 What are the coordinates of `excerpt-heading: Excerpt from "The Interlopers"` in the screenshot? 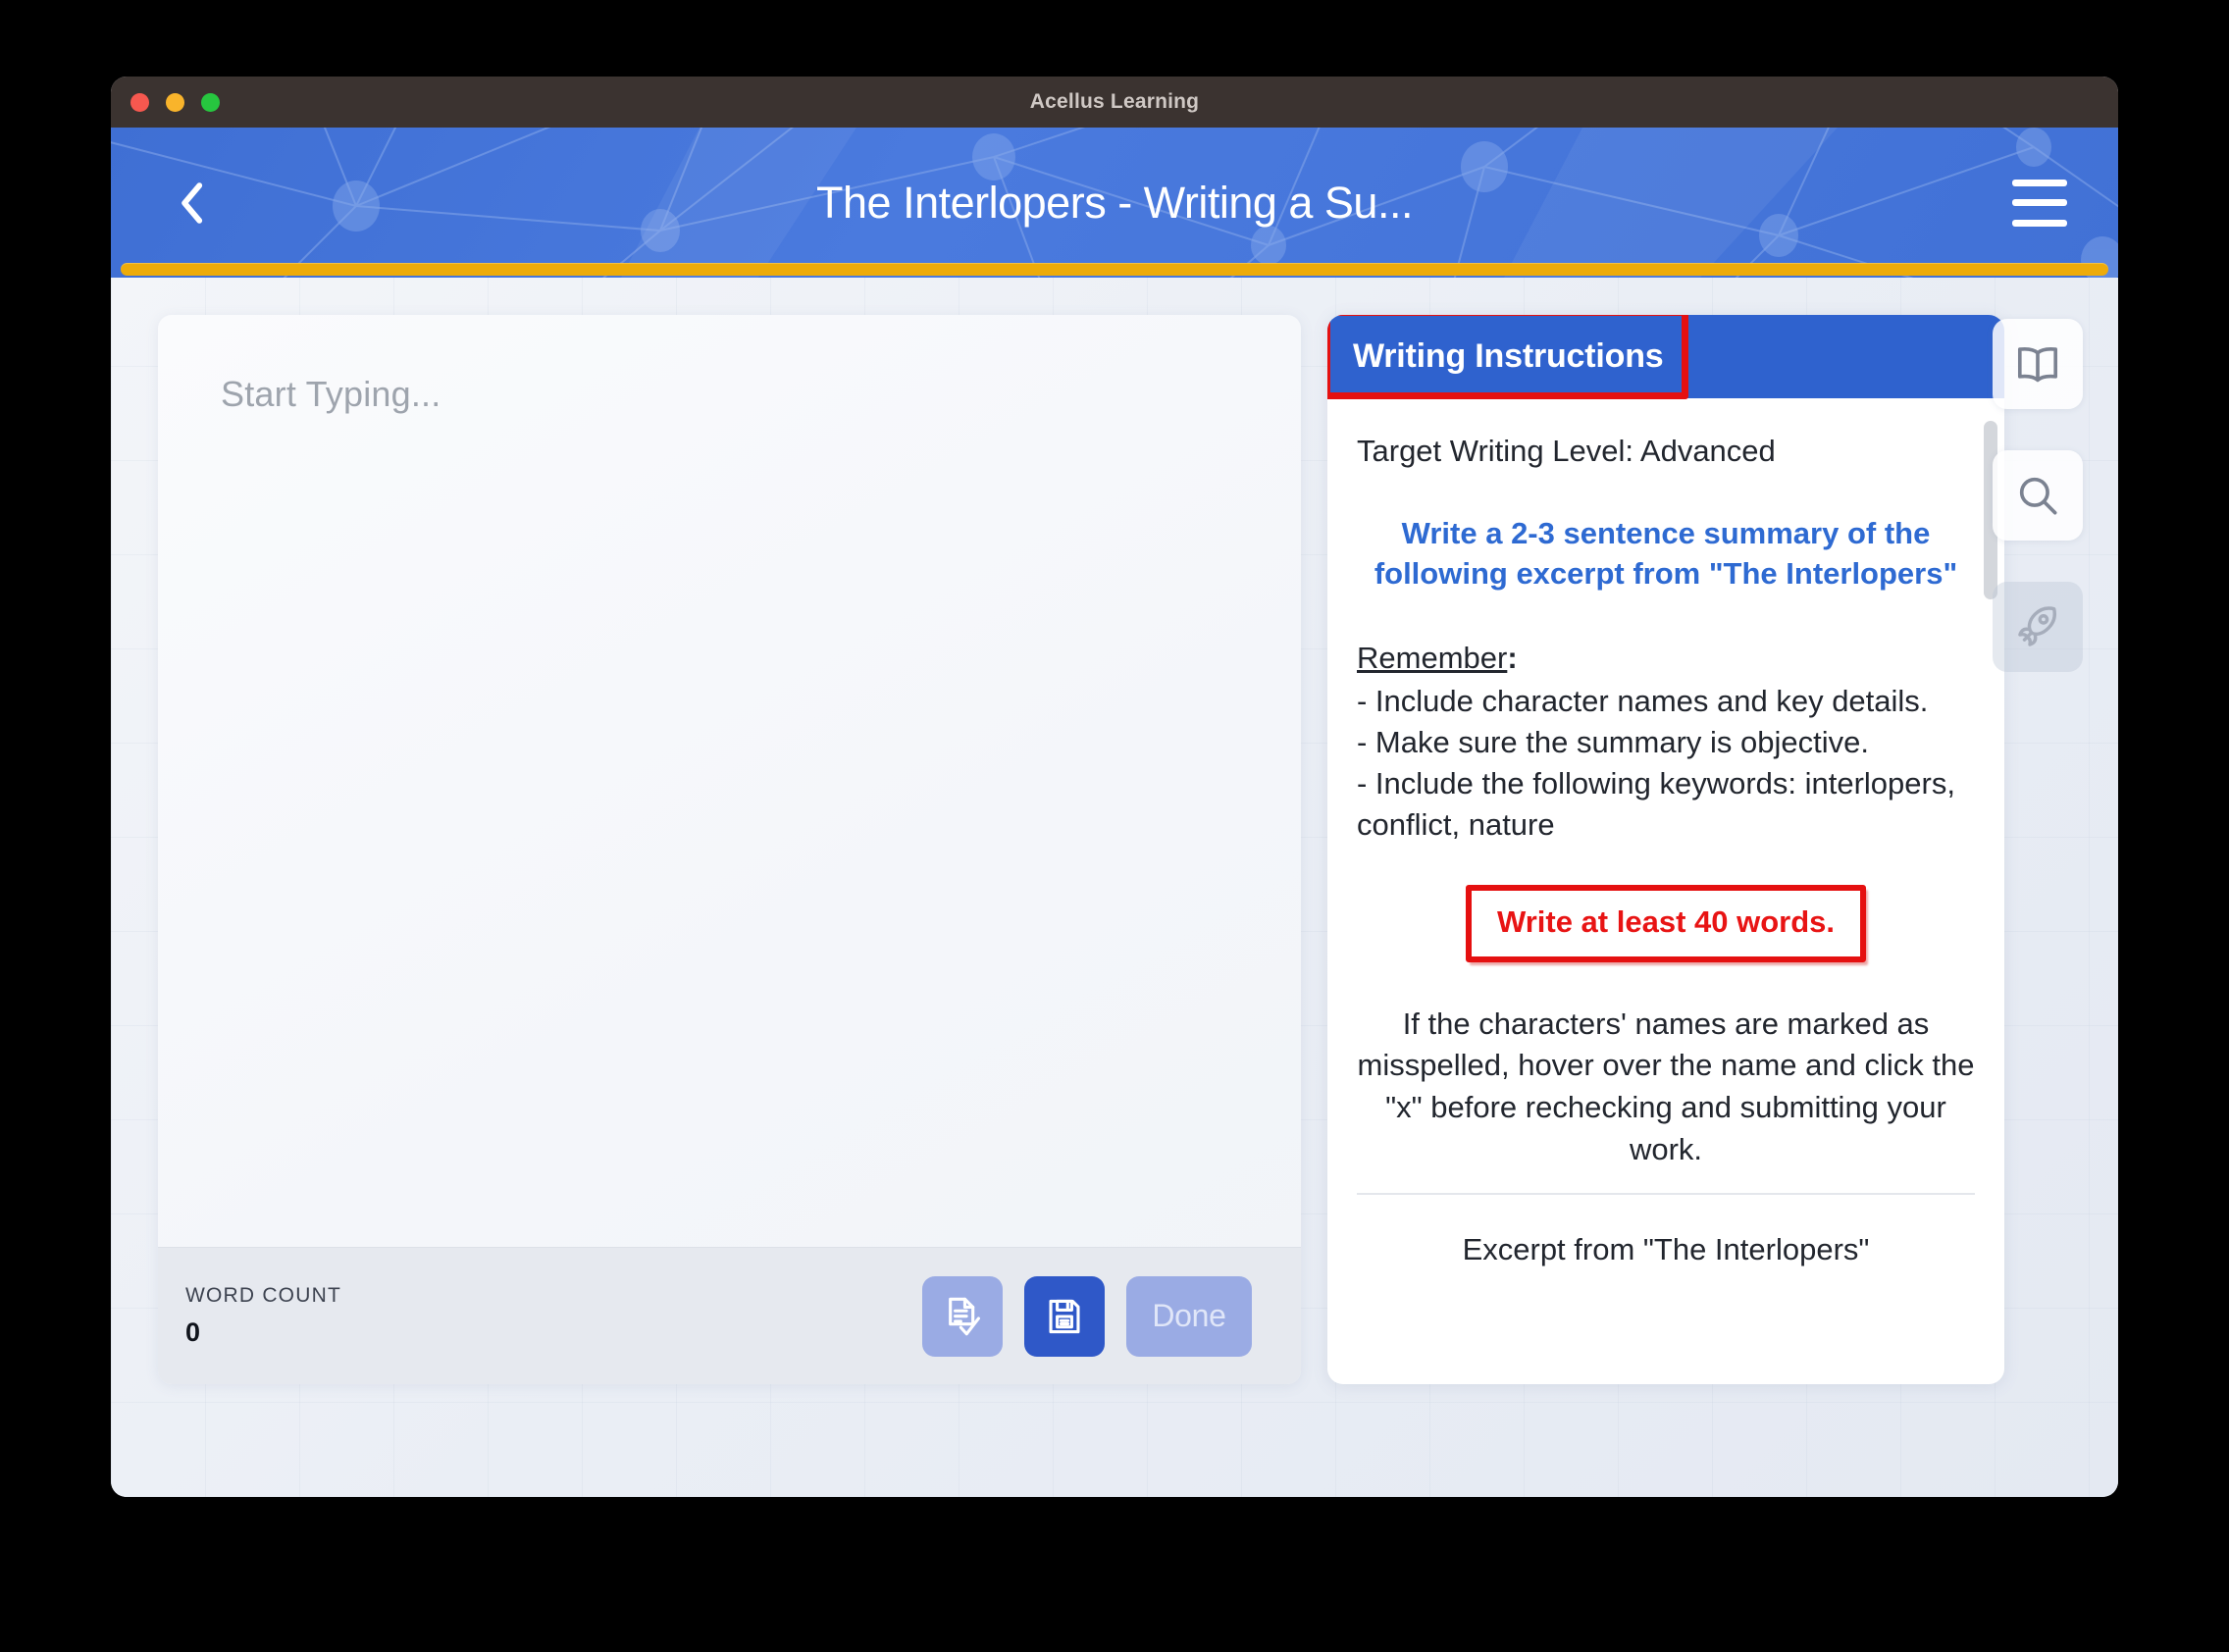 It's located at (1666, 1248).